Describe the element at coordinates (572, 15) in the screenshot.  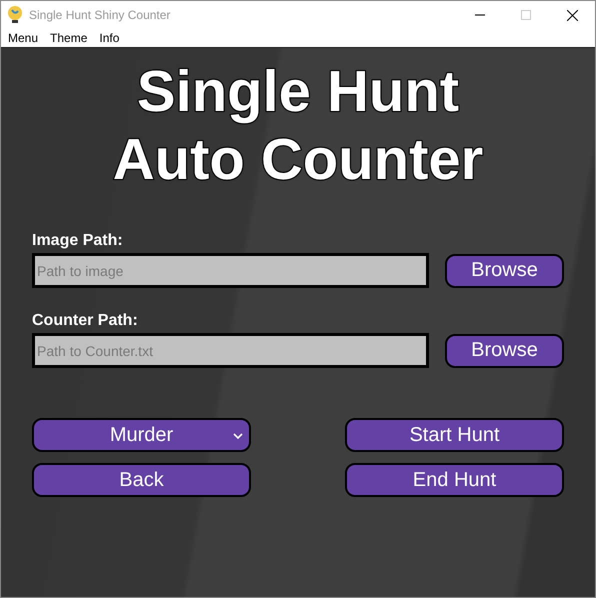
I see `close-icon` at that location.